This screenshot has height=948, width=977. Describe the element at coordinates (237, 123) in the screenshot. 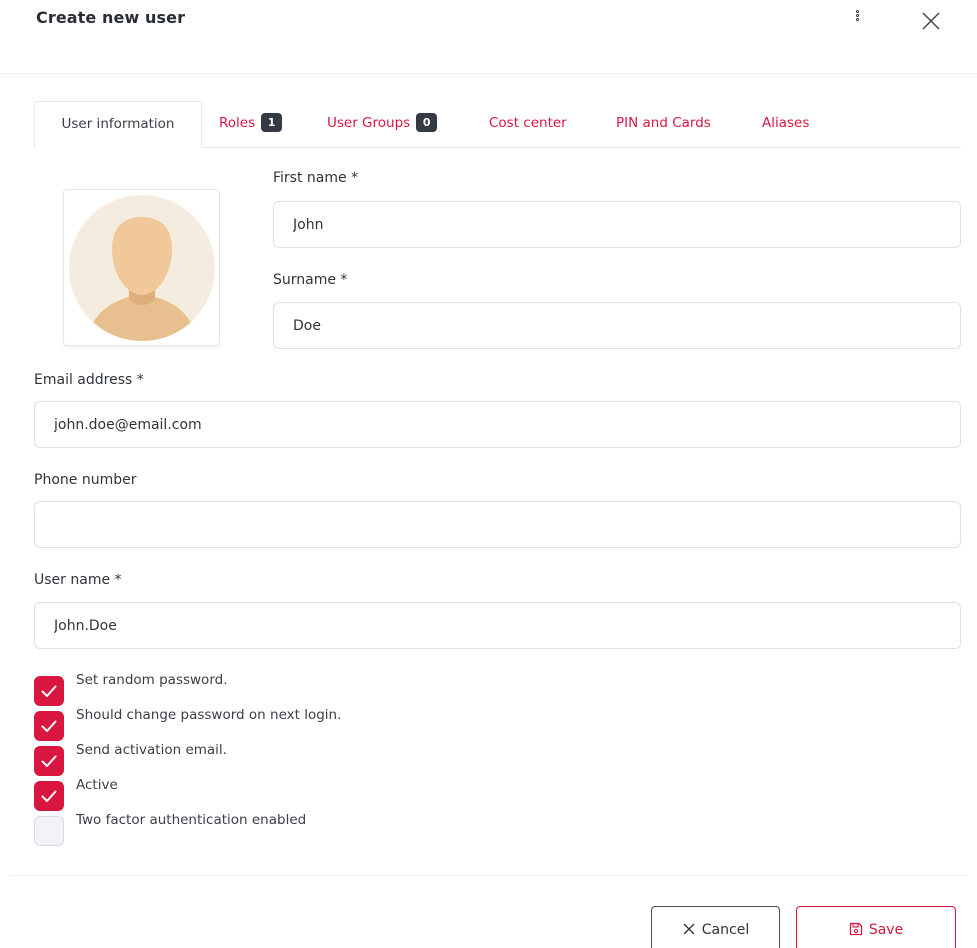

I see `tab-label: Roles` at that location.